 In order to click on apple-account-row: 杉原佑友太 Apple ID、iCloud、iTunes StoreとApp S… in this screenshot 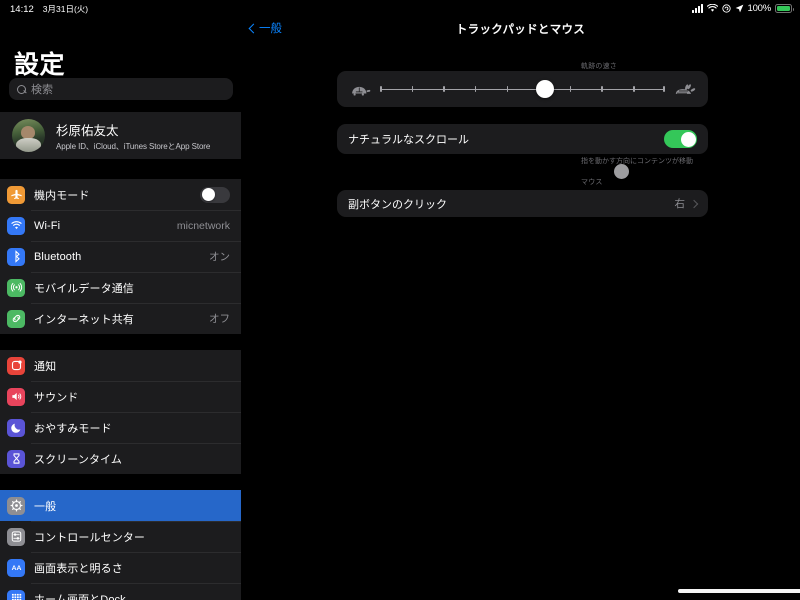, I will do `click(120, 135)`.